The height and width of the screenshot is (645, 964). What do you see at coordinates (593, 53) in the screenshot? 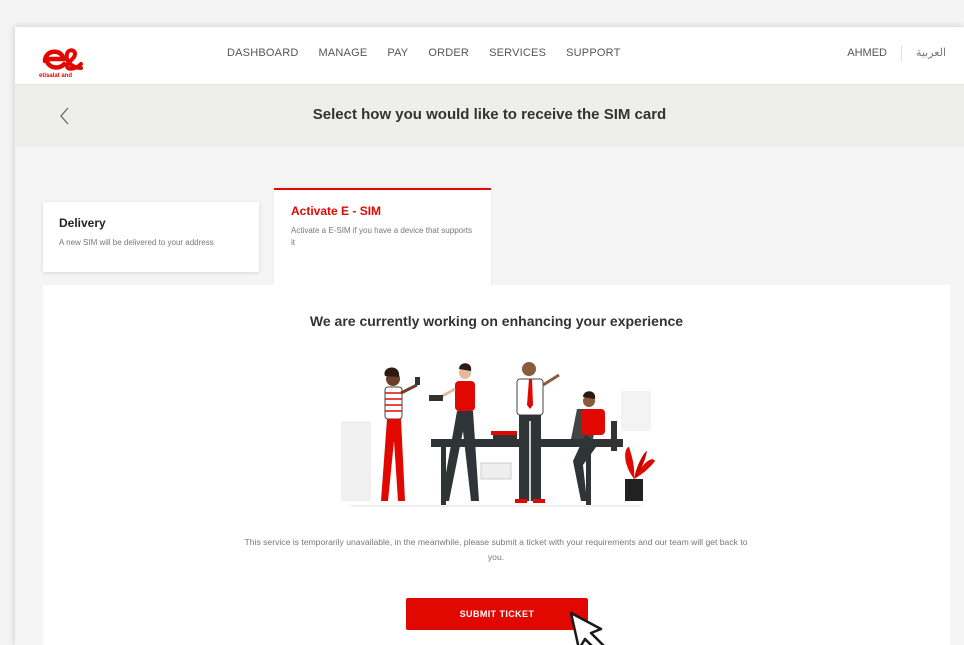
I see `nav-support: SUPPORT` at bounding box center [593, 53].